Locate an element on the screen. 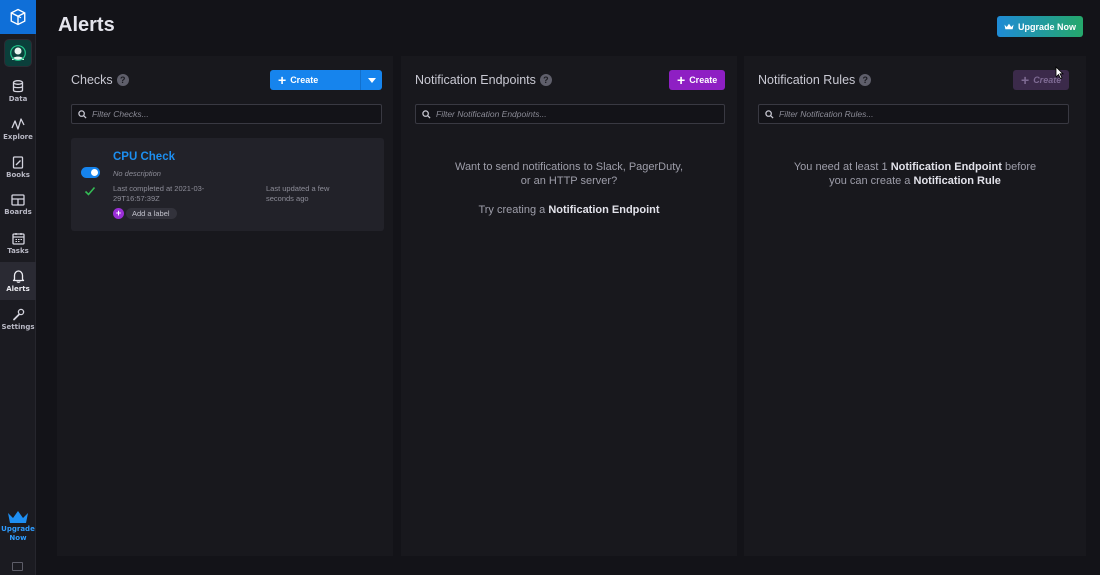 This screenshot has width=1100, height=575. filter-rules-input is located at coordinates (913, 114).